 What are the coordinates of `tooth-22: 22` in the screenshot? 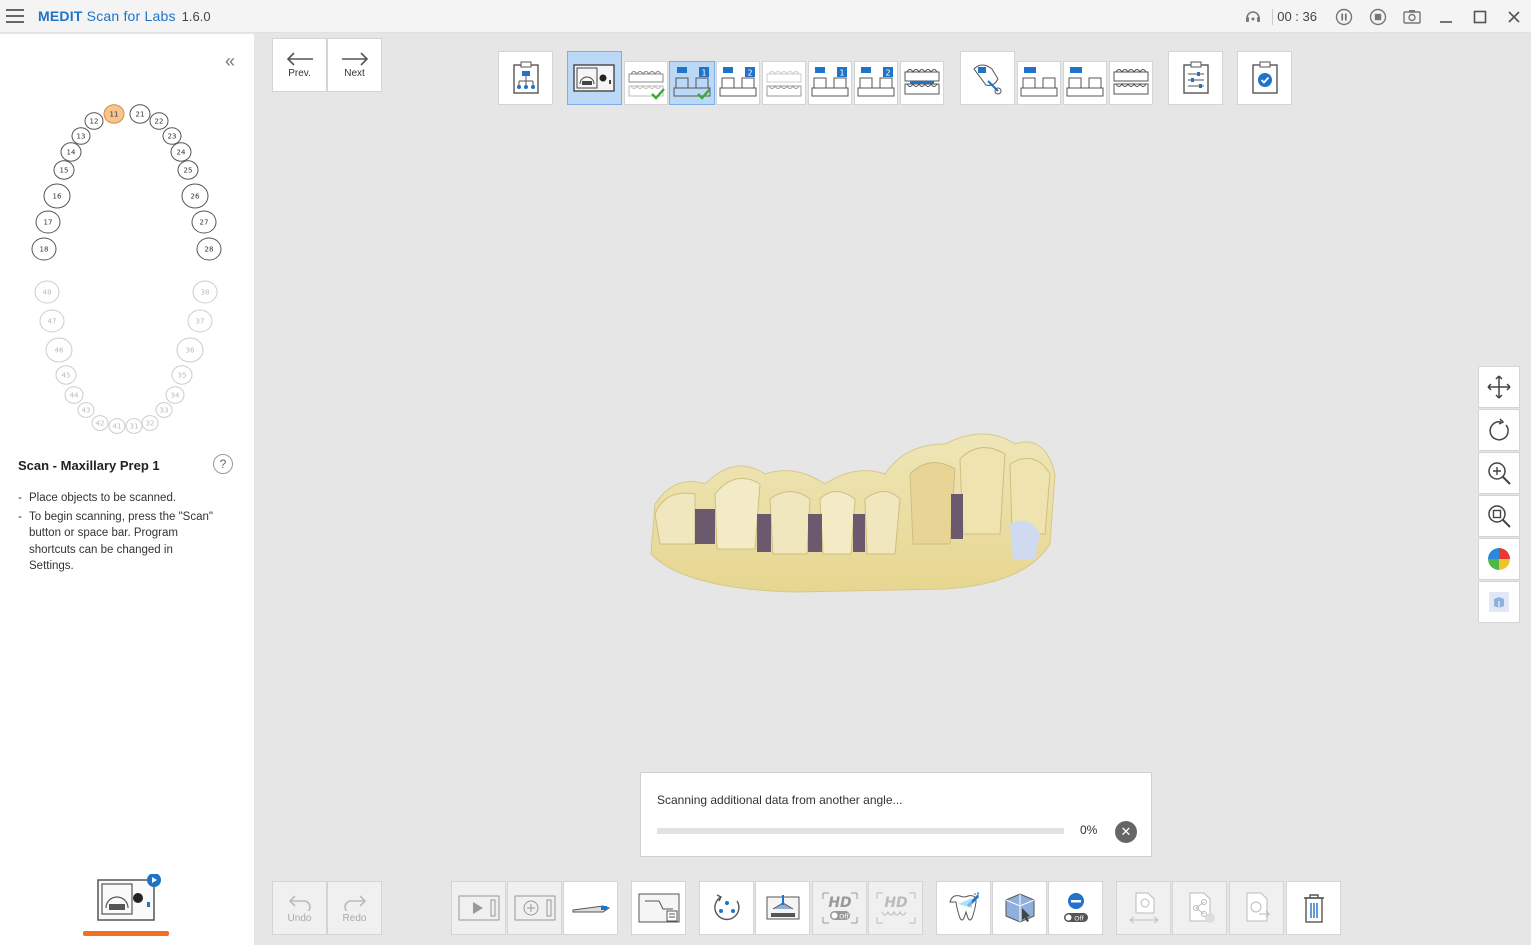 It's located at (159, 121).